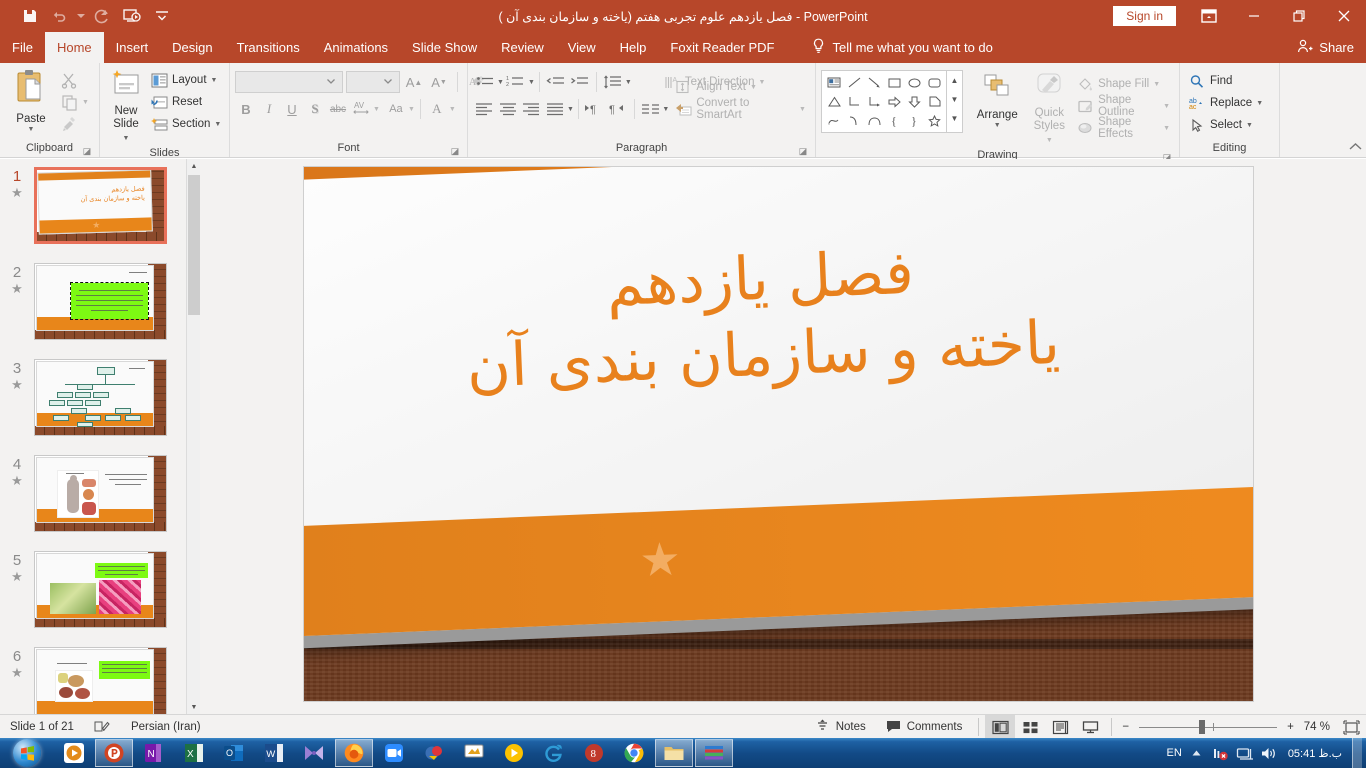 Image resolution: width=1366 pixels, height=768 pixels. What do you see at coordinates (81, 16) in the screenshot?
I see `chevron-down-icon-undo` at bounding box center [81, 16].